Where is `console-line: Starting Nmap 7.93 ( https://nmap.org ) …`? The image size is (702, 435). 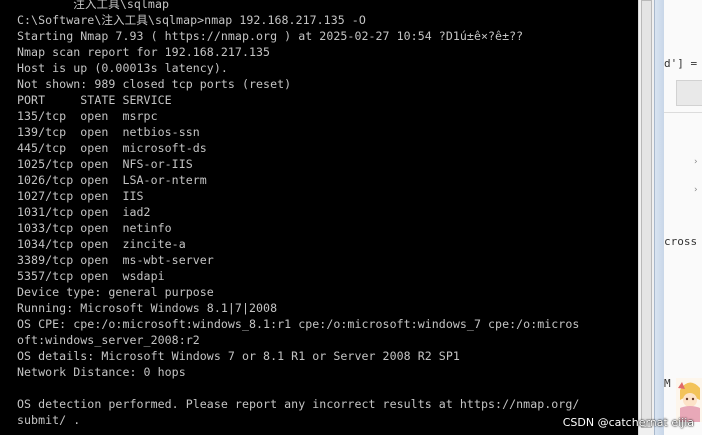
console-line: Starting Nmap 7.93 ( https://nmap.org ) … is located at coordinates (270, 36).